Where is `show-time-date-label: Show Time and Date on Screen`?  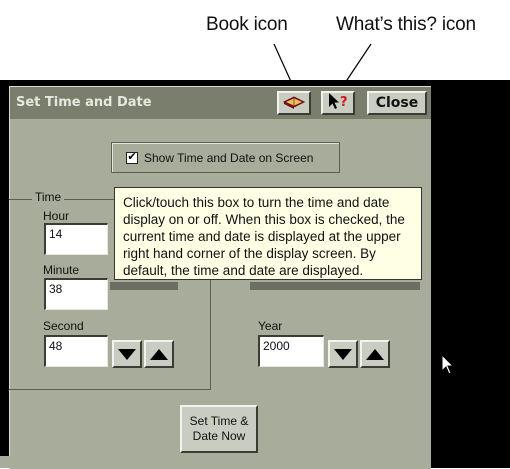 show-time-date-label: Show Time and Date on Screen is located at coordinates (229, 157).